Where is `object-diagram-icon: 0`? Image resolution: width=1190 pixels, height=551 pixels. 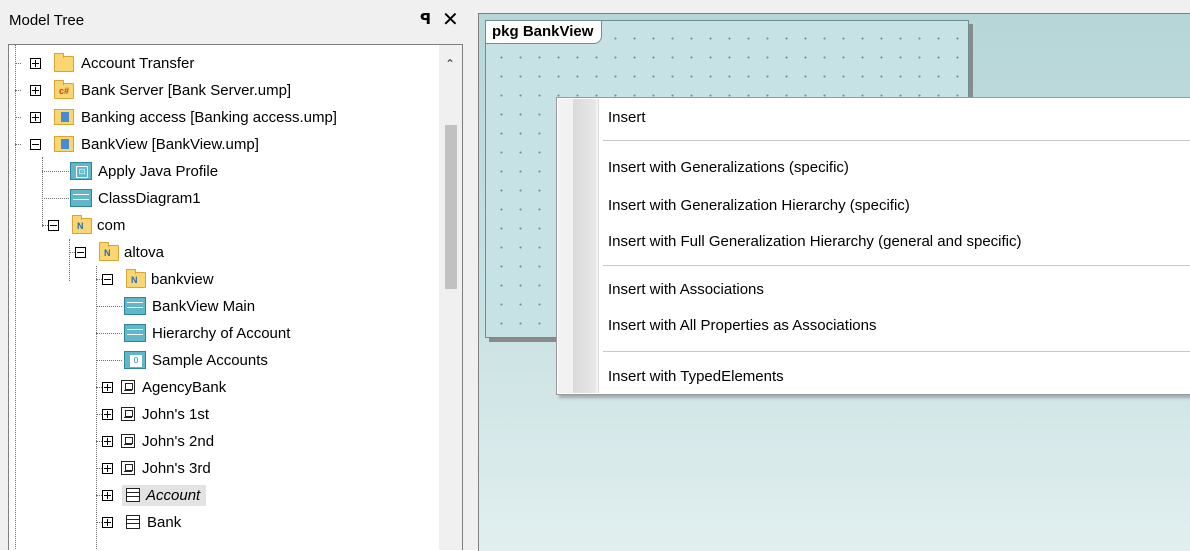
object-diagram-icon: 0 is located at coordinates (135, 360).